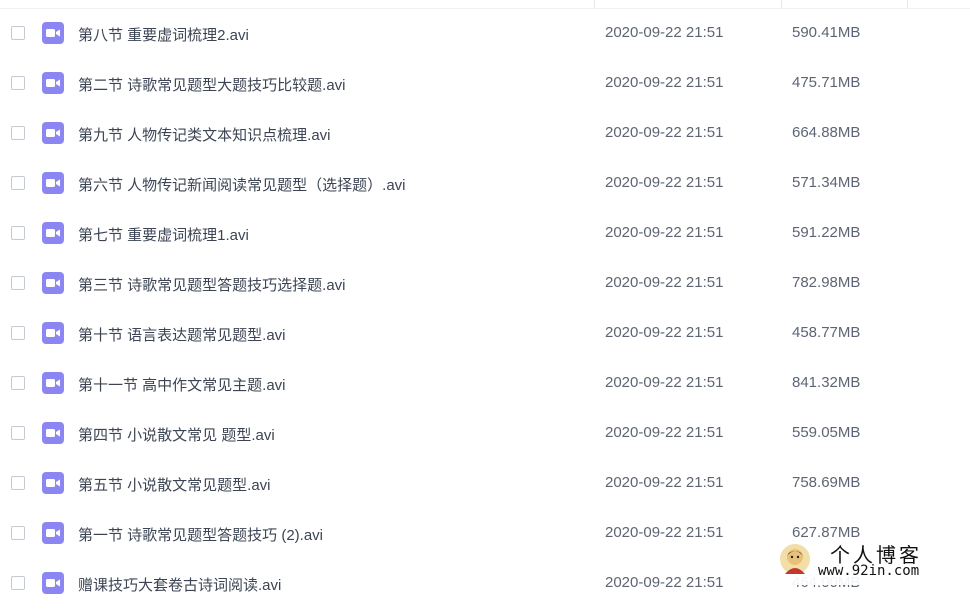 The image size is (970, 609). Describe the element at coordinates (826, 82) in the screenshot. I see `file-size: 475.71MB` at that location.